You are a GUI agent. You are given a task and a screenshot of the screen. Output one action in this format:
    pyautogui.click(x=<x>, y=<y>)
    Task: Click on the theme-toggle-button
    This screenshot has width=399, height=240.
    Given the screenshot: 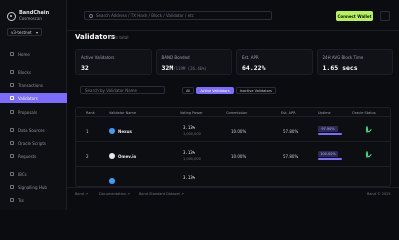 What is the action you would take?
    pyautogui.click(x=385, y=16)
    